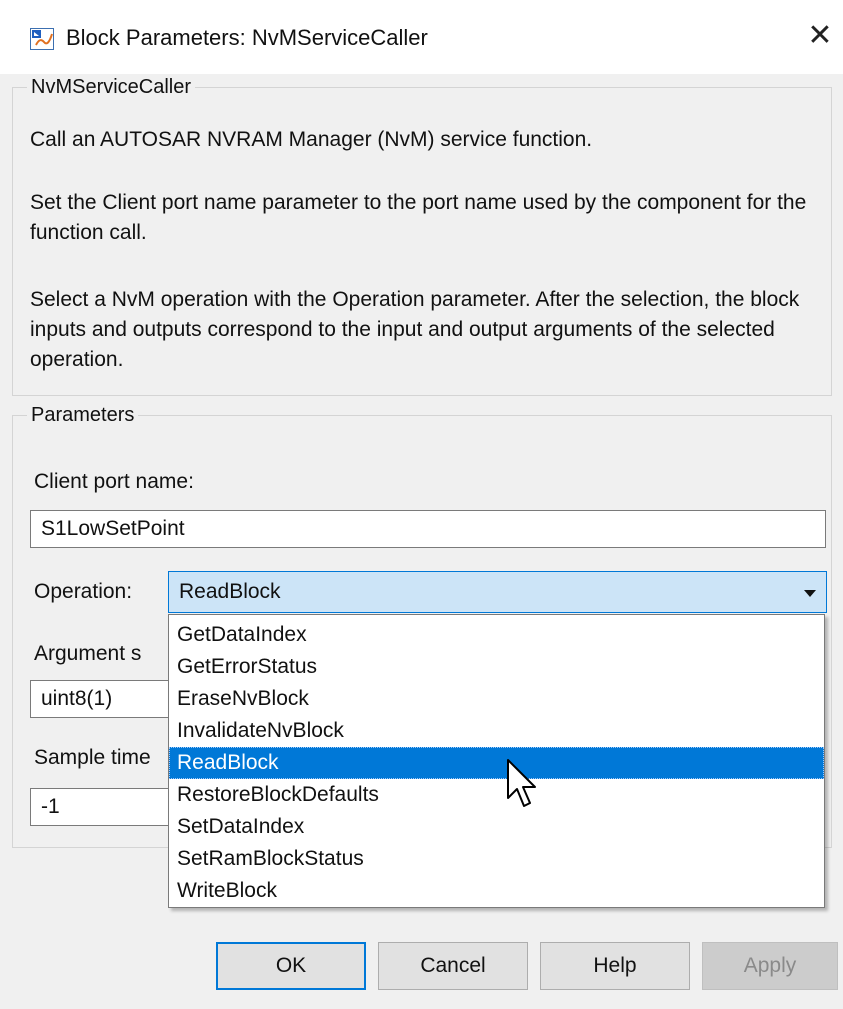 The height and width of the screenshot is (1009, 843). What do you see at coordinates (291, 966) in the screenshot?
I see `ok-button: OK` at bounding box center [291, 966].